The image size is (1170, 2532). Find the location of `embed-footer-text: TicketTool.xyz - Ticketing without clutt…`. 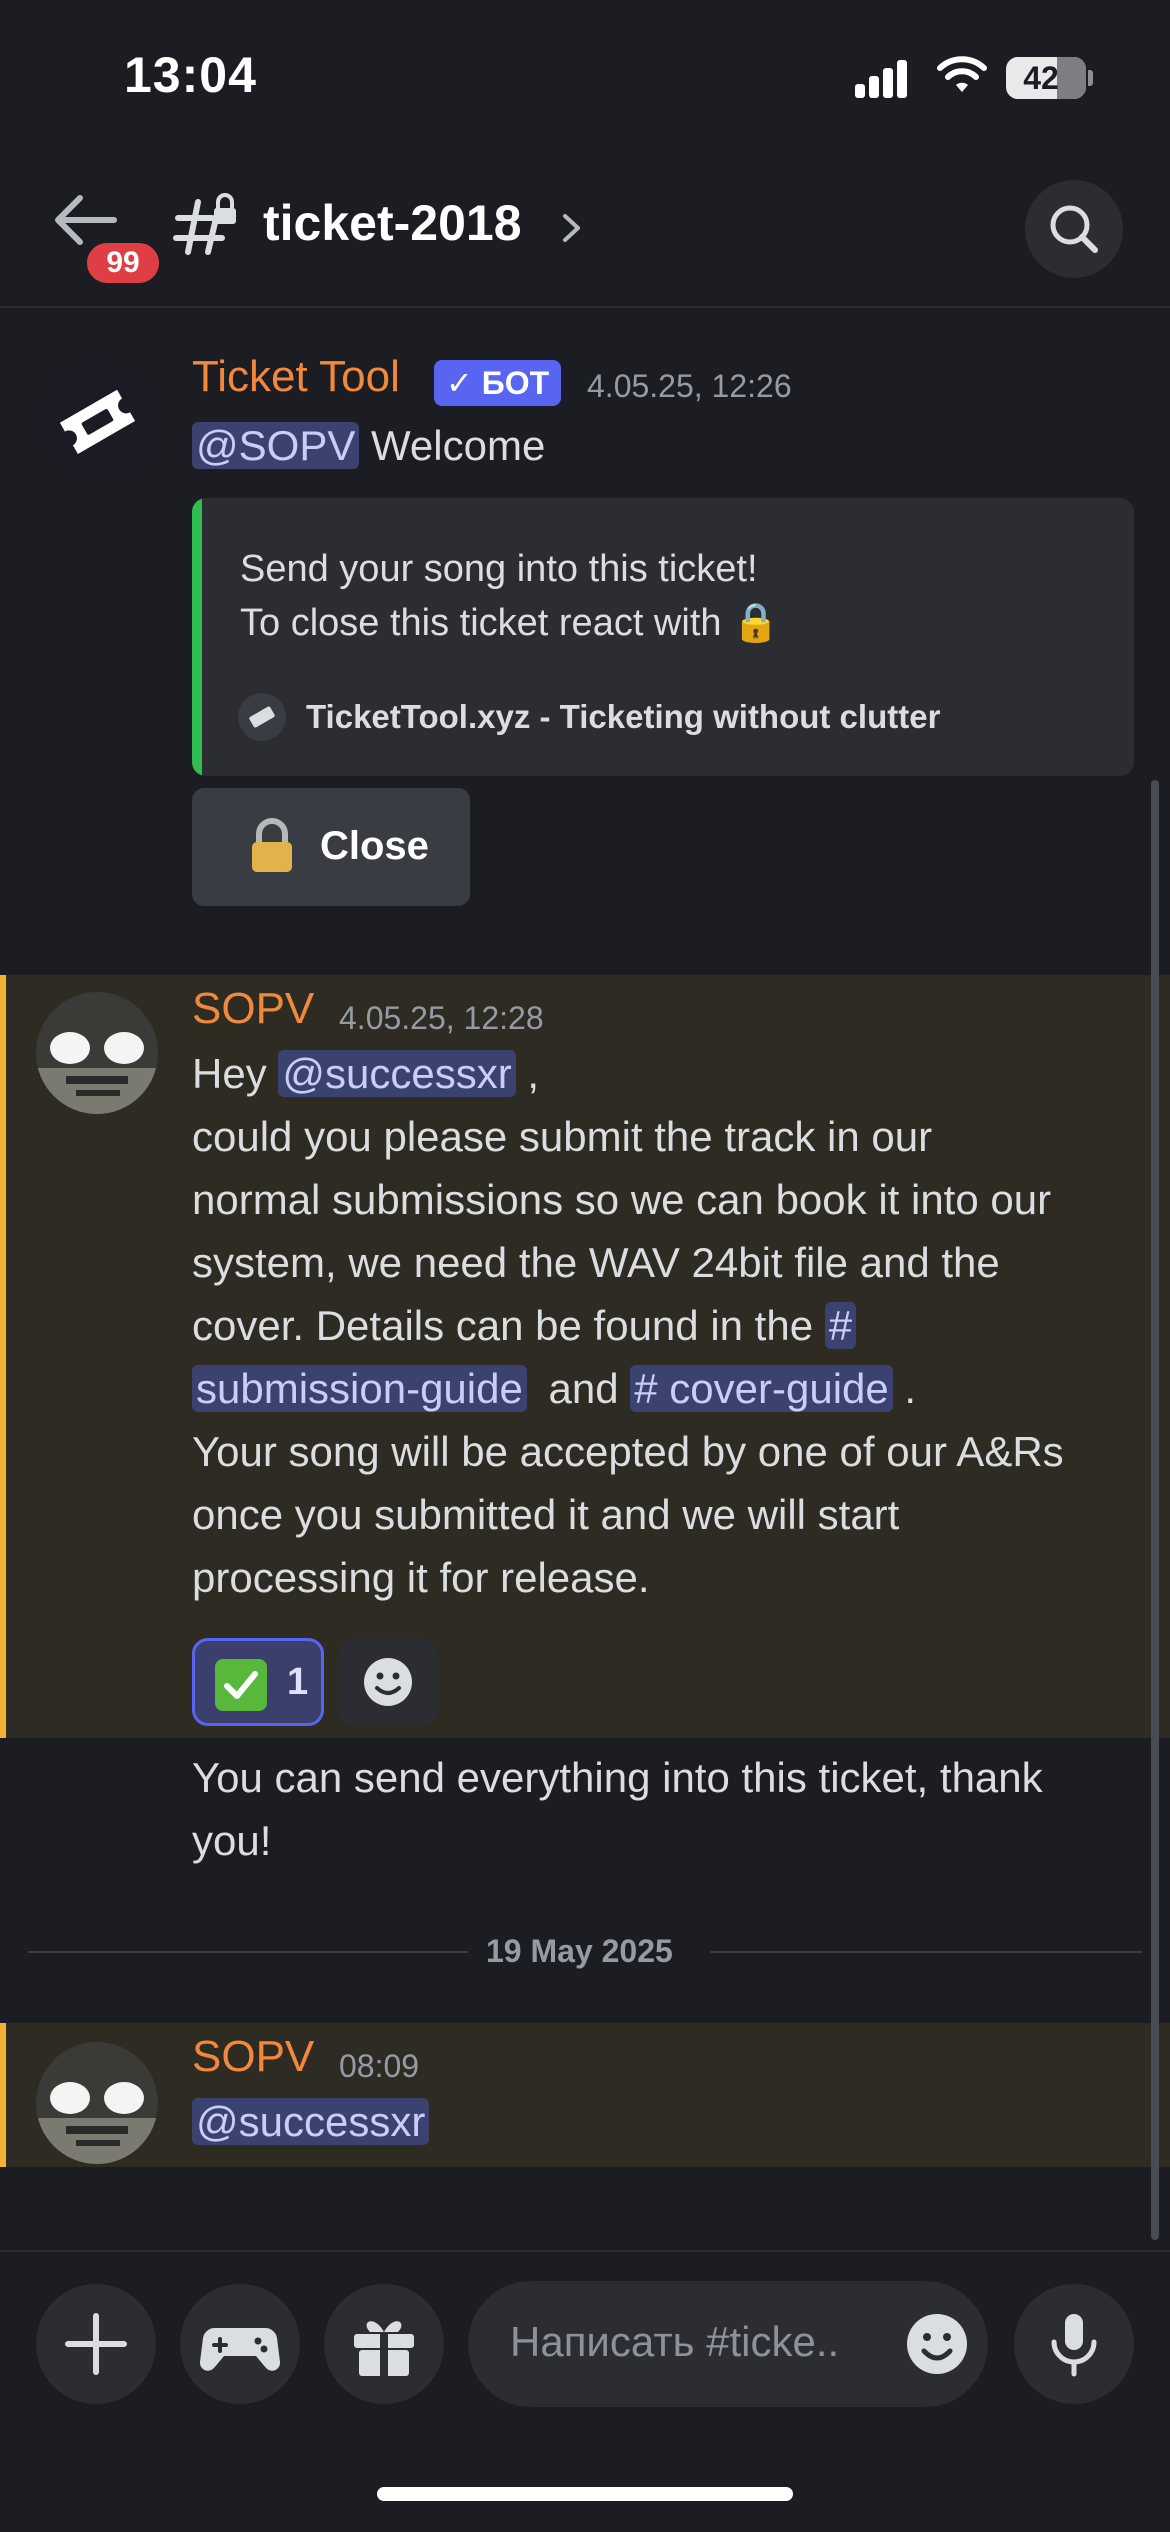

embed-footer-text: TicketTool.xyz - Ticketing without clutt… is located at coordinates (623, 716).